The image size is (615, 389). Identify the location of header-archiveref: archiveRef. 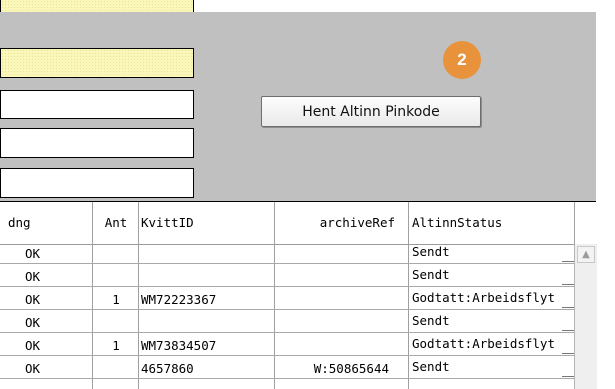
(340, 223).